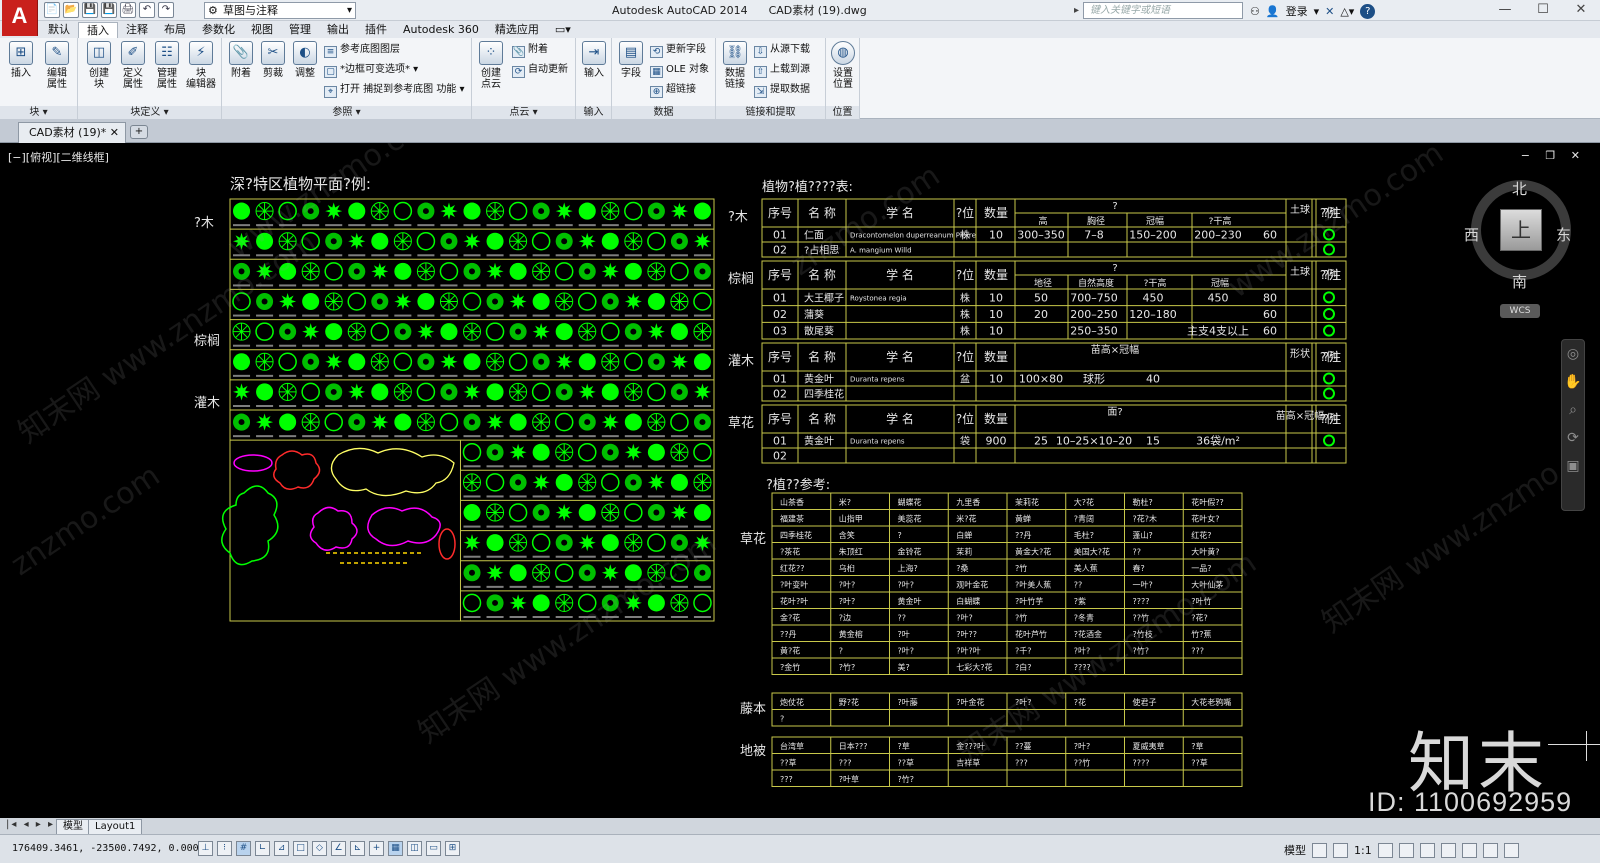 The image size is (1600, 863). What do you see at coordinates (109, 10) in the screenshot?
I see `save-as-icon: 💾` at bounding box center [109, 10].